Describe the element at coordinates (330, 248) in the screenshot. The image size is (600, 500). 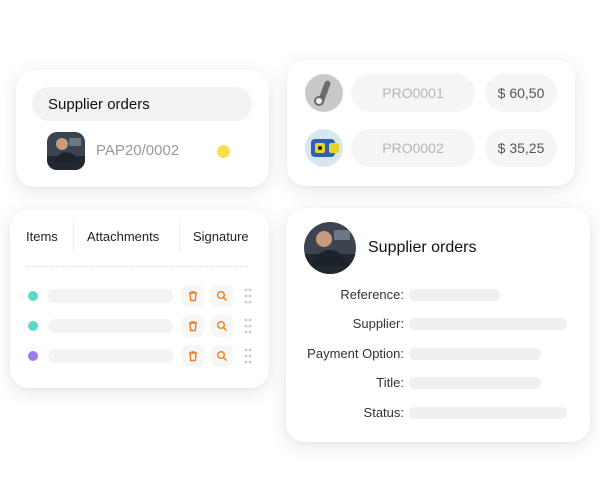
I see `avatar` at that location.